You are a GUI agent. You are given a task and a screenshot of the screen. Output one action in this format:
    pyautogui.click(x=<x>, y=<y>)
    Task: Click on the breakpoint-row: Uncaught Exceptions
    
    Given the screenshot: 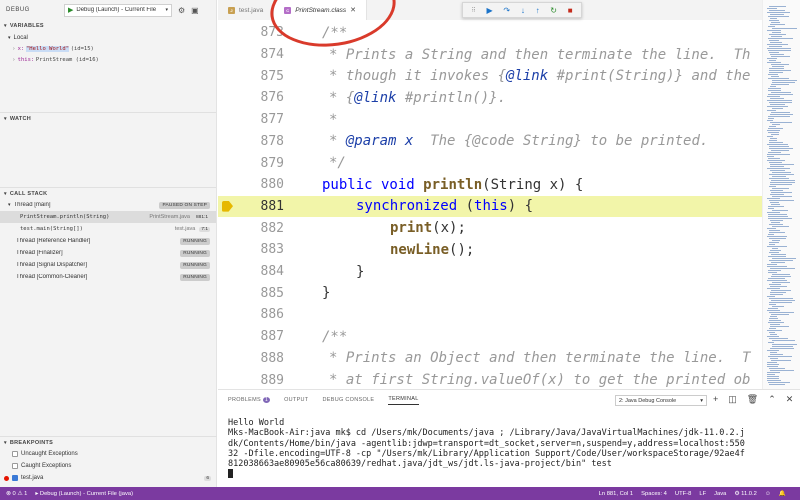 What is the action you would take?
    pyautogui.click(x=108, y=454)
    